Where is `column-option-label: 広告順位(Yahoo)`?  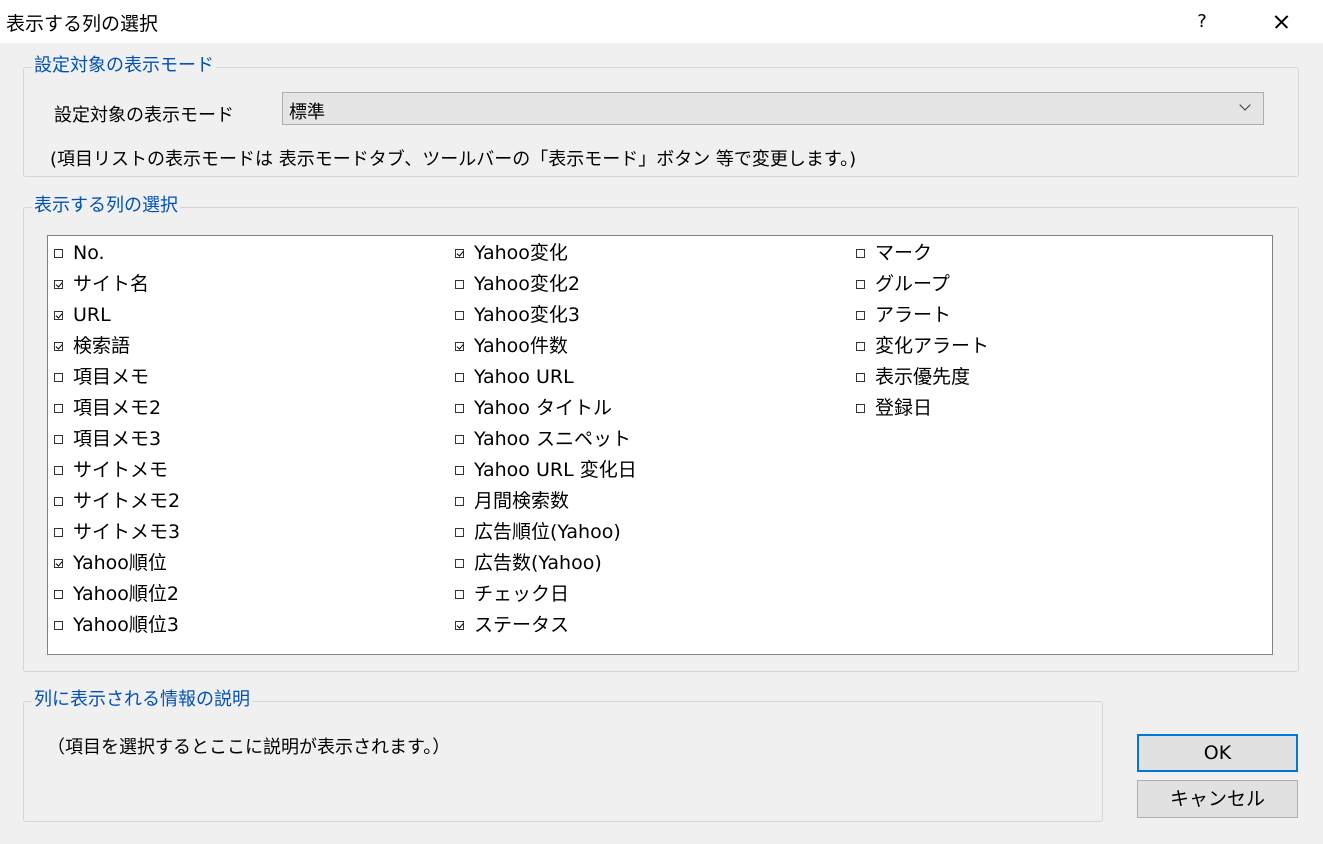 column-option-label: 広告順位(Yahoo) is located at coordinates (547, 532).